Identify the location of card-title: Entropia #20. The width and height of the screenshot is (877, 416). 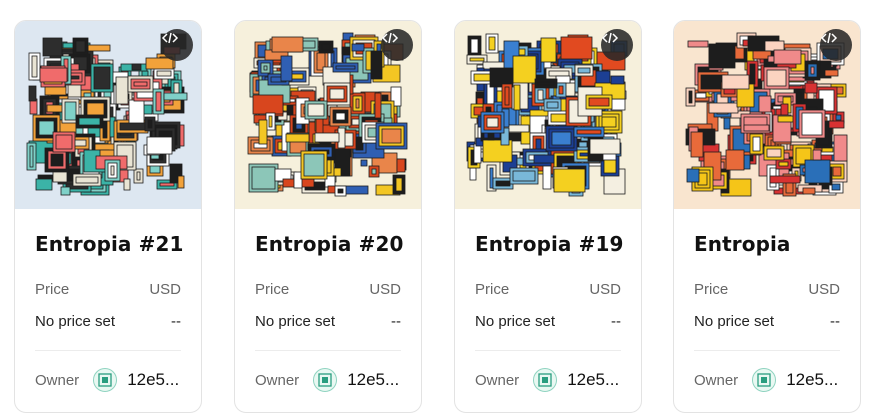
(329, 244).